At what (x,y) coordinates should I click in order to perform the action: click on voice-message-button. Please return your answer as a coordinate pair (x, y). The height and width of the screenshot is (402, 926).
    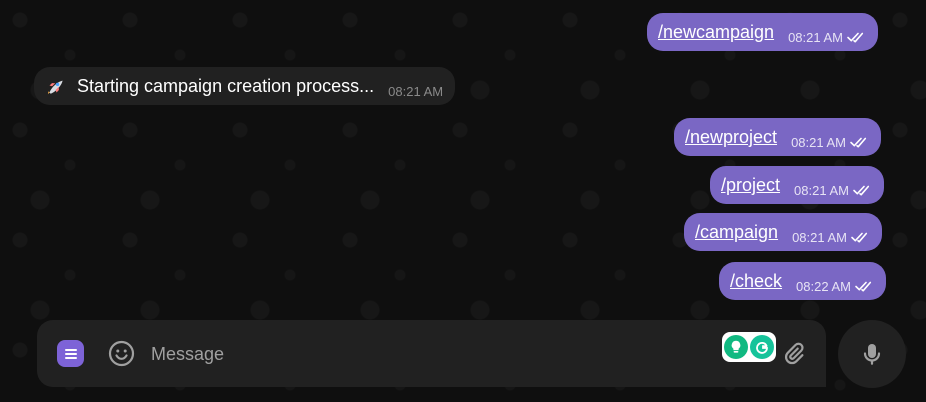
    Looking at the image, I should click on (872, 354).